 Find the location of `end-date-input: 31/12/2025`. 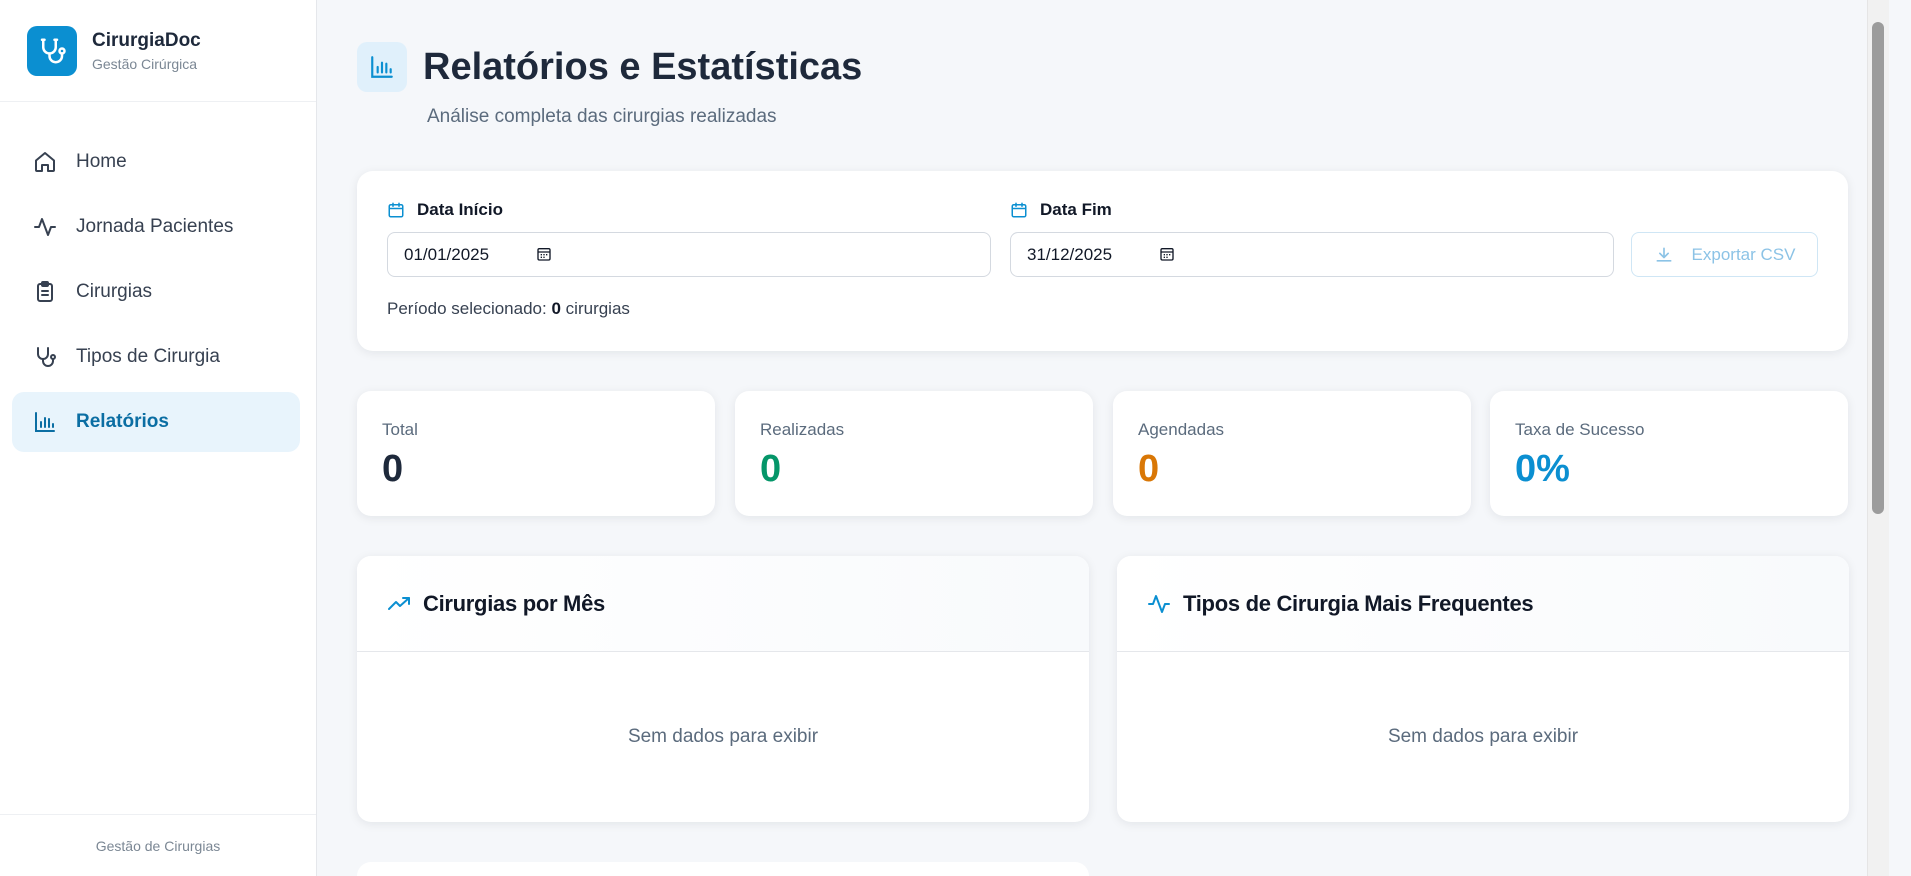

end-date-input: 31/12/2025 is located at coordinates (1312, 254).